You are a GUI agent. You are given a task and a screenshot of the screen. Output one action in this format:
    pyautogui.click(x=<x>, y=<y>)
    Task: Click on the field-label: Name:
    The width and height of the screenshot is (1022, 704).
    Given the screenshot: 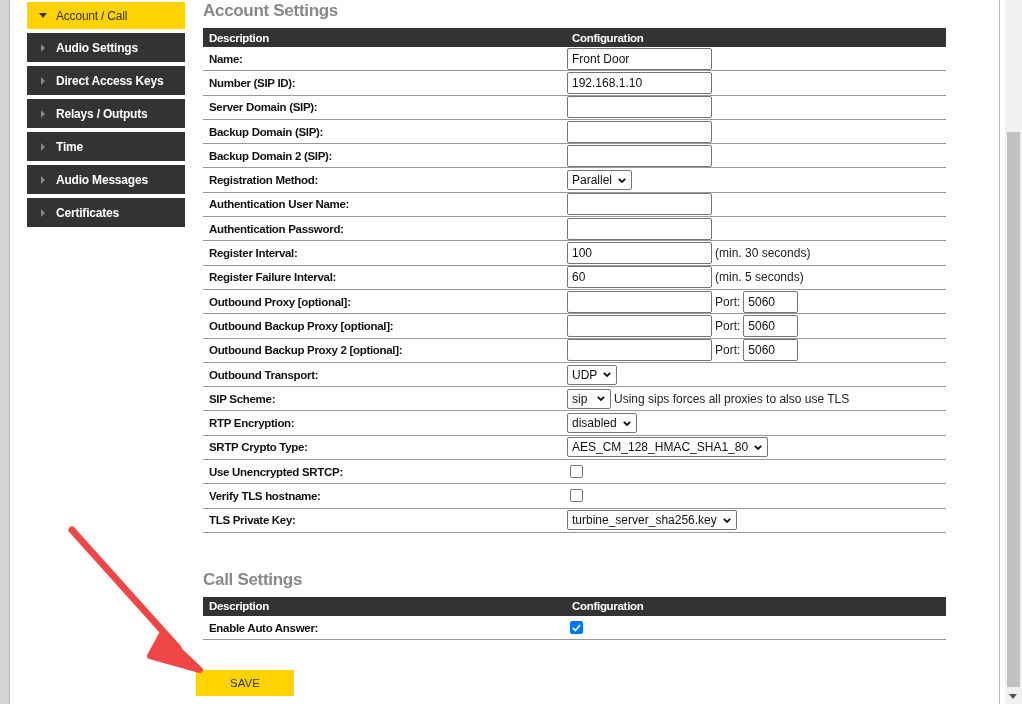 What is the action you would take?
    pyautogui.click(x=226, y=58)
    